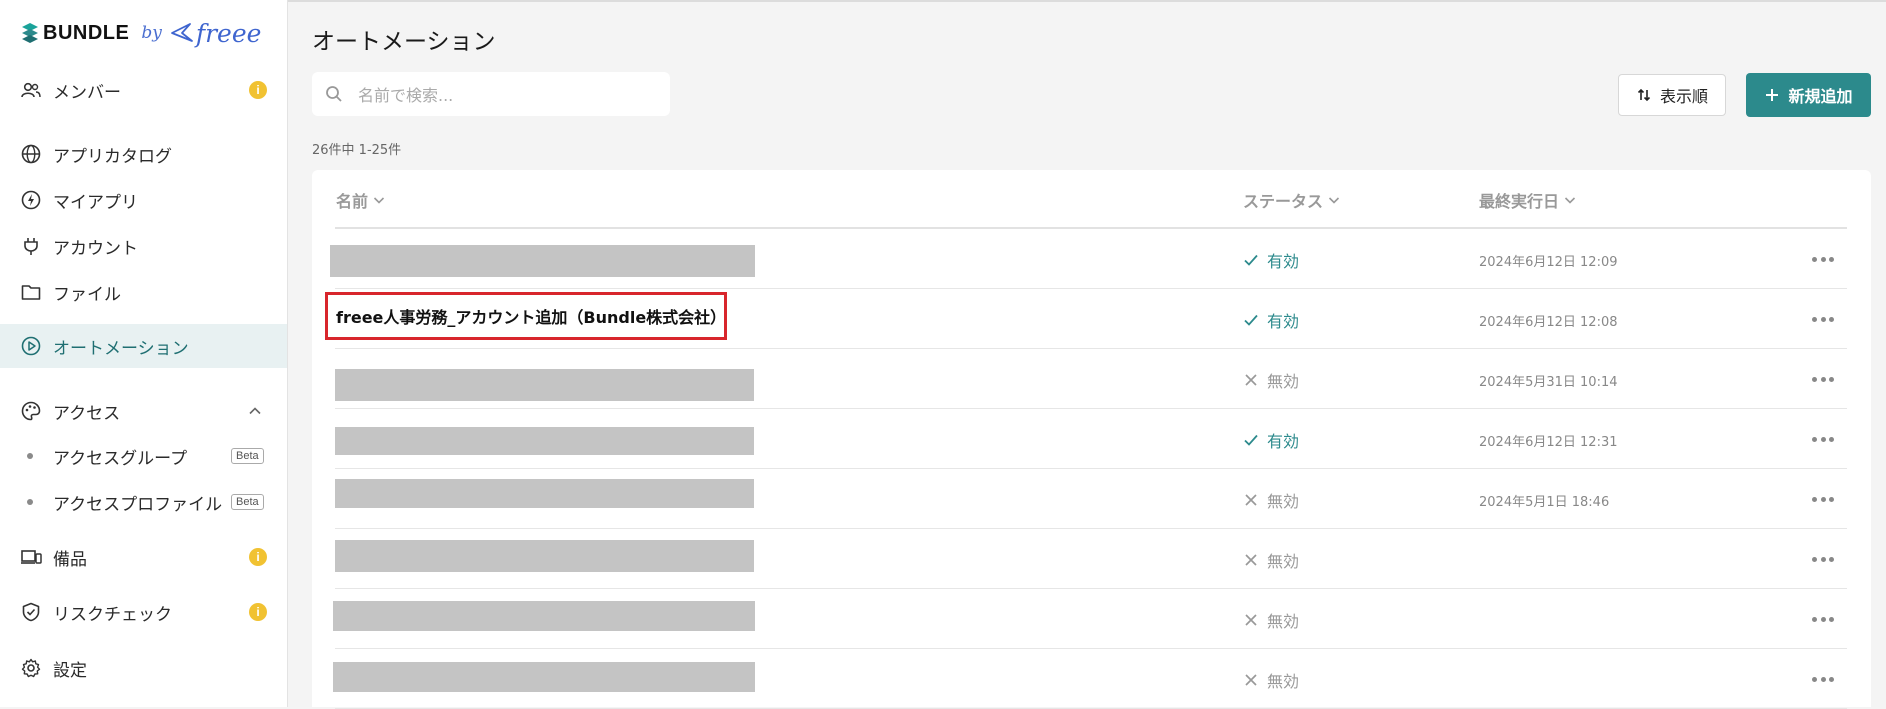  Describe the element at coordinates (87, 413) in the screenshot. I see `sidebar-item-label: アクセス` at that location.